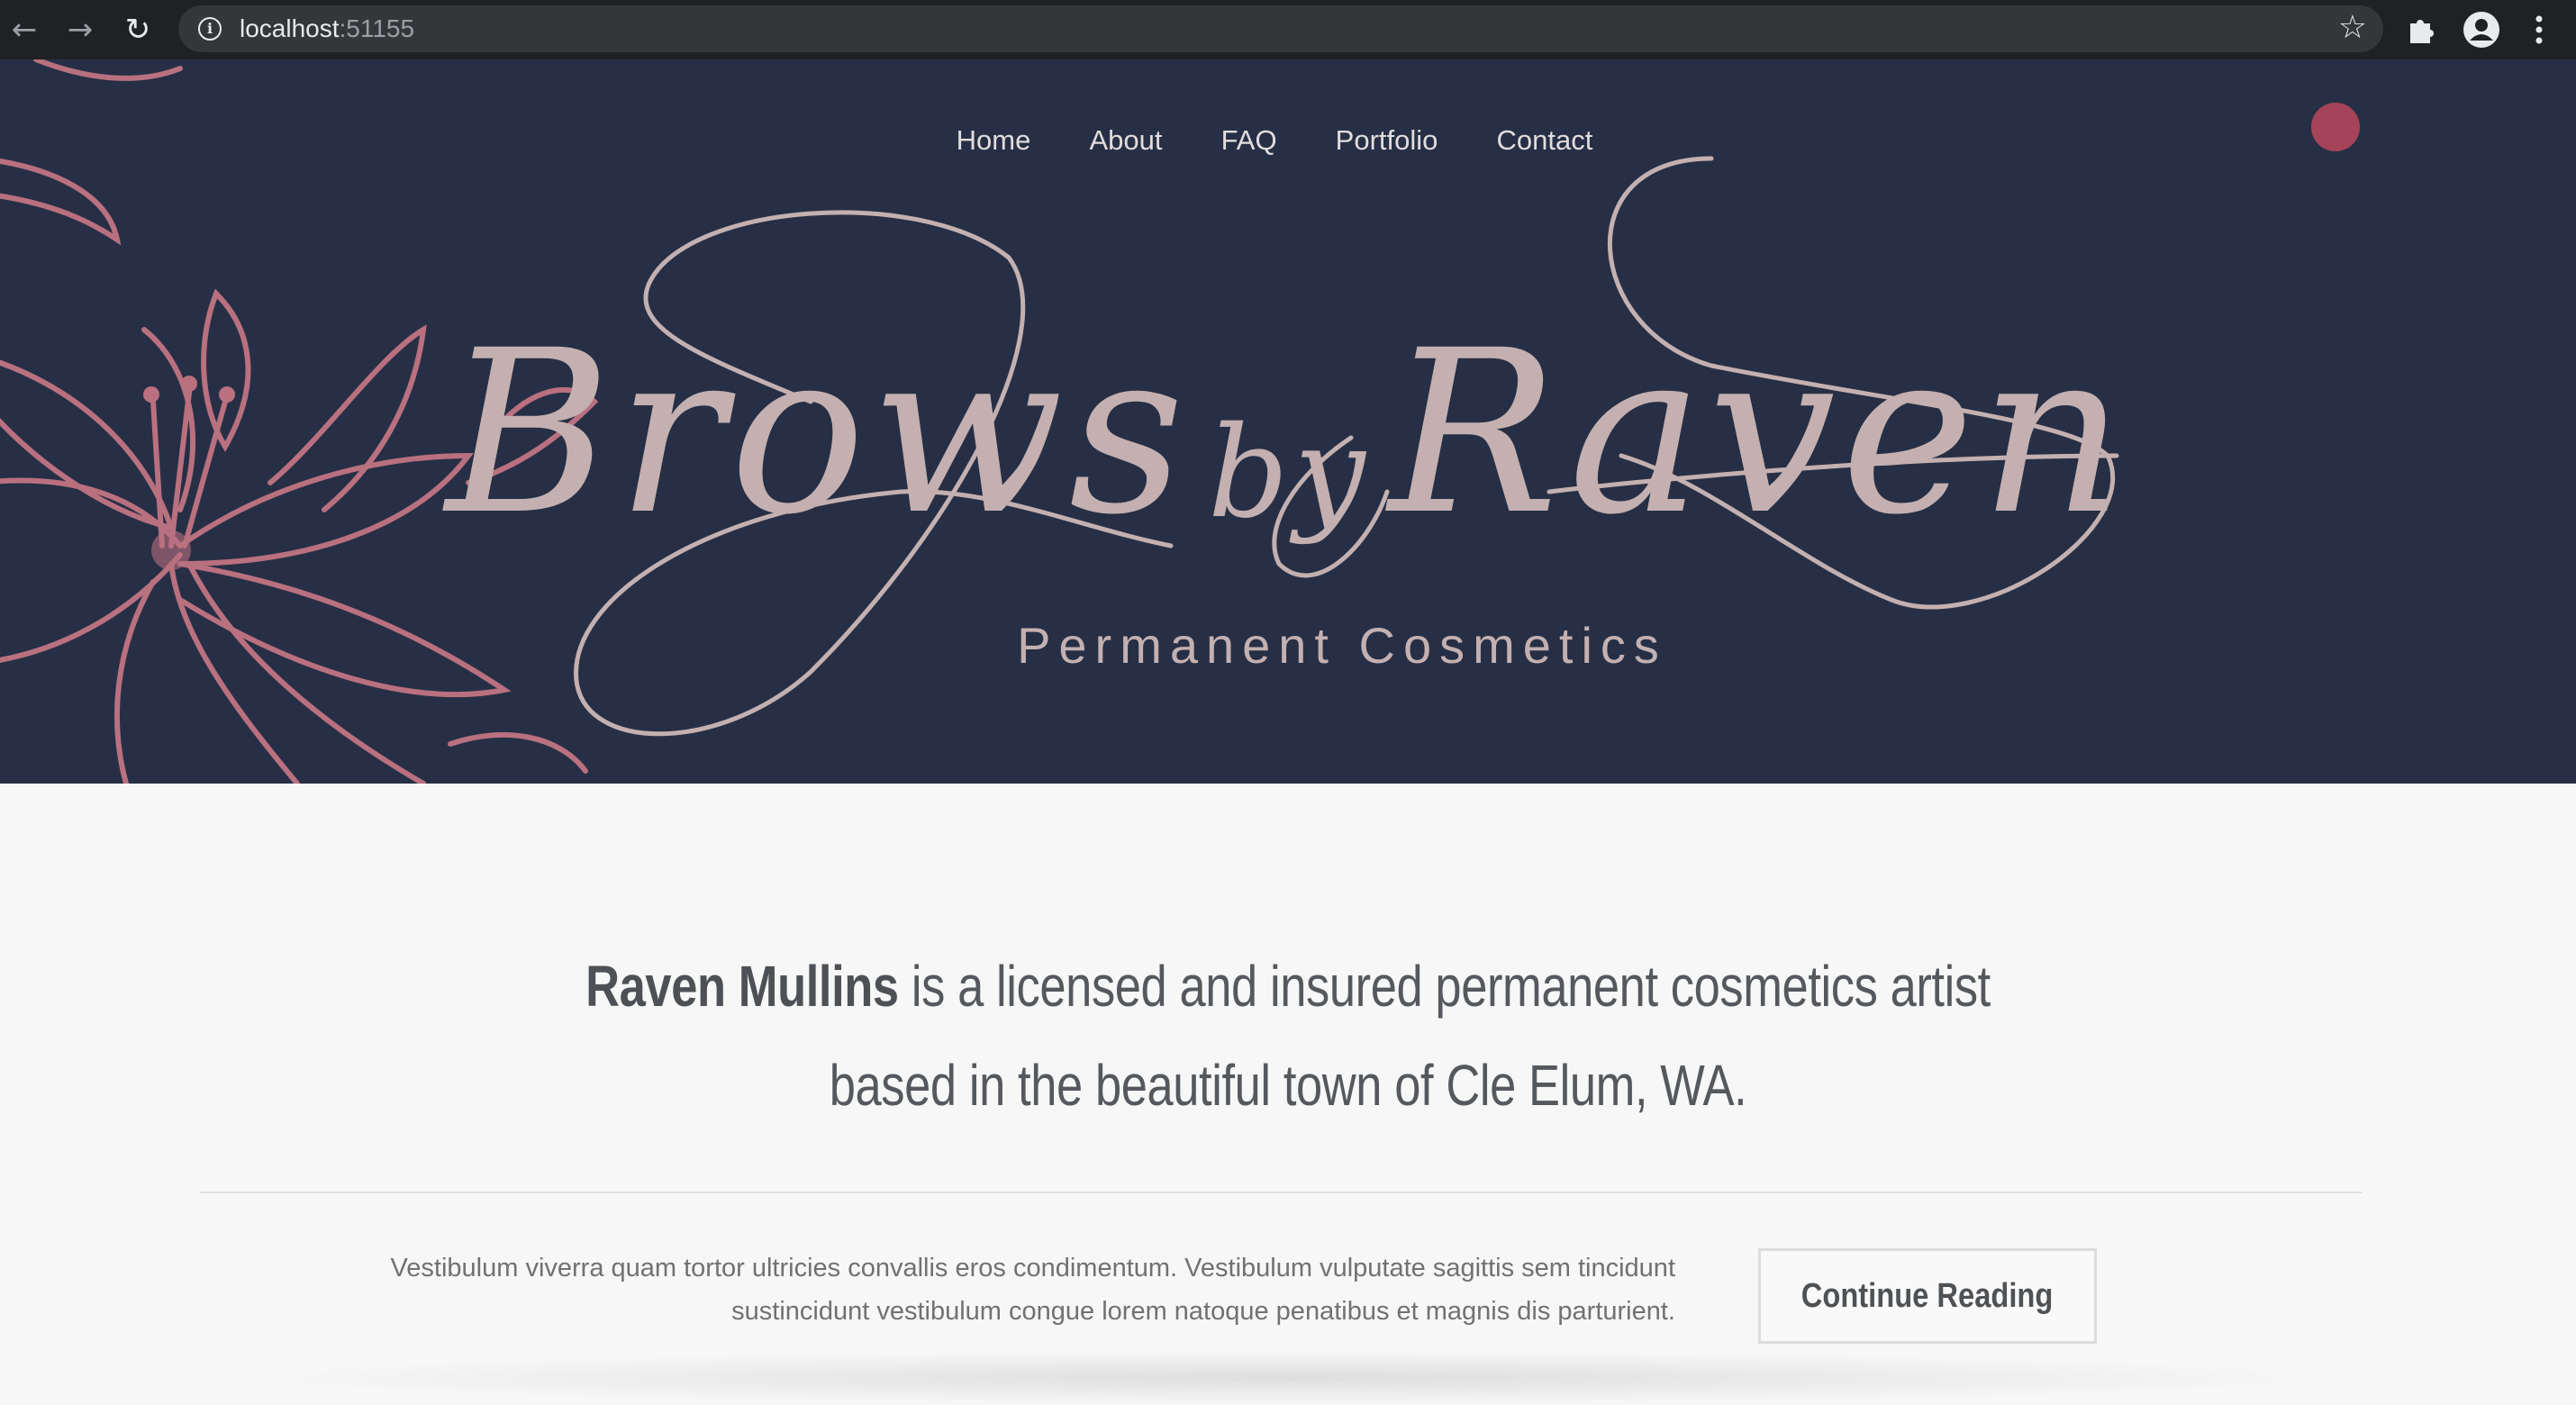  What do you see at coordinates (818, 433) in the screenshot?
I see `brand-word-brows: Brows` at bounding box center [818, 433].